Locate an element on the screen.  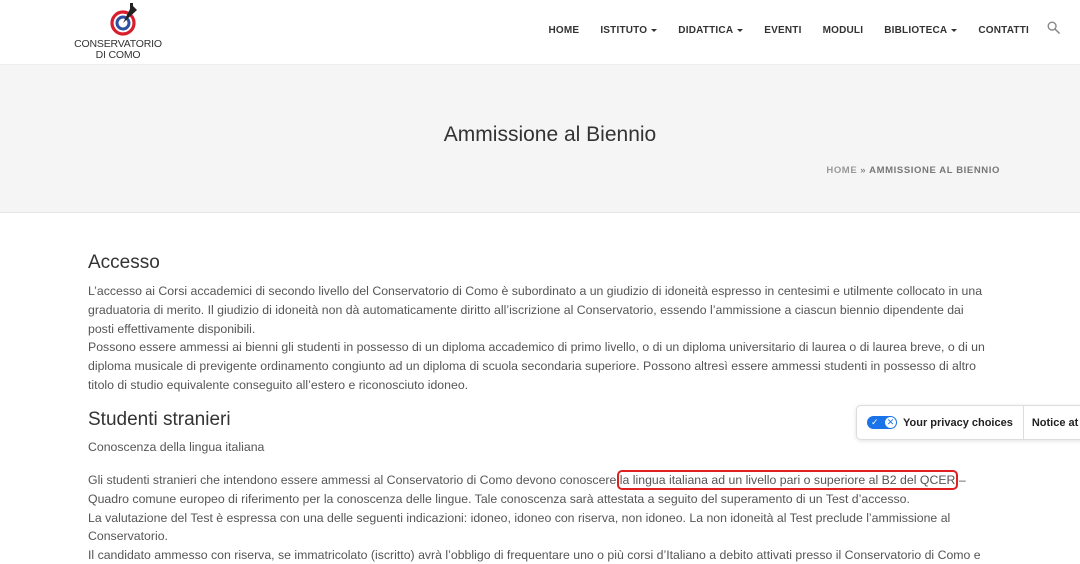
nav-label: EVENTI is located at coordinates (783, 30).